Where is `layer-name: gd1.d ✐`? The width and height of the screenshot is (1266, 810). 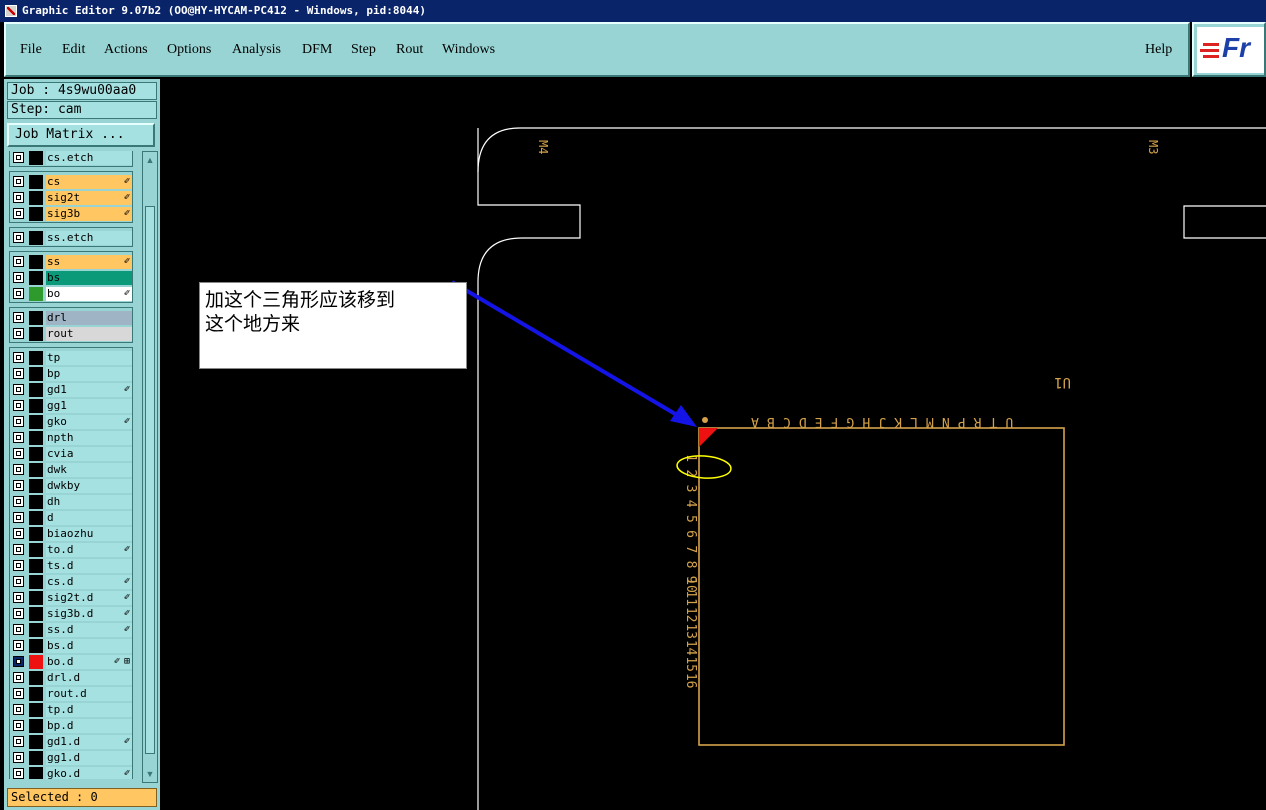 layer-name: gd1.d ✐ is located at coordinates (89, 742).